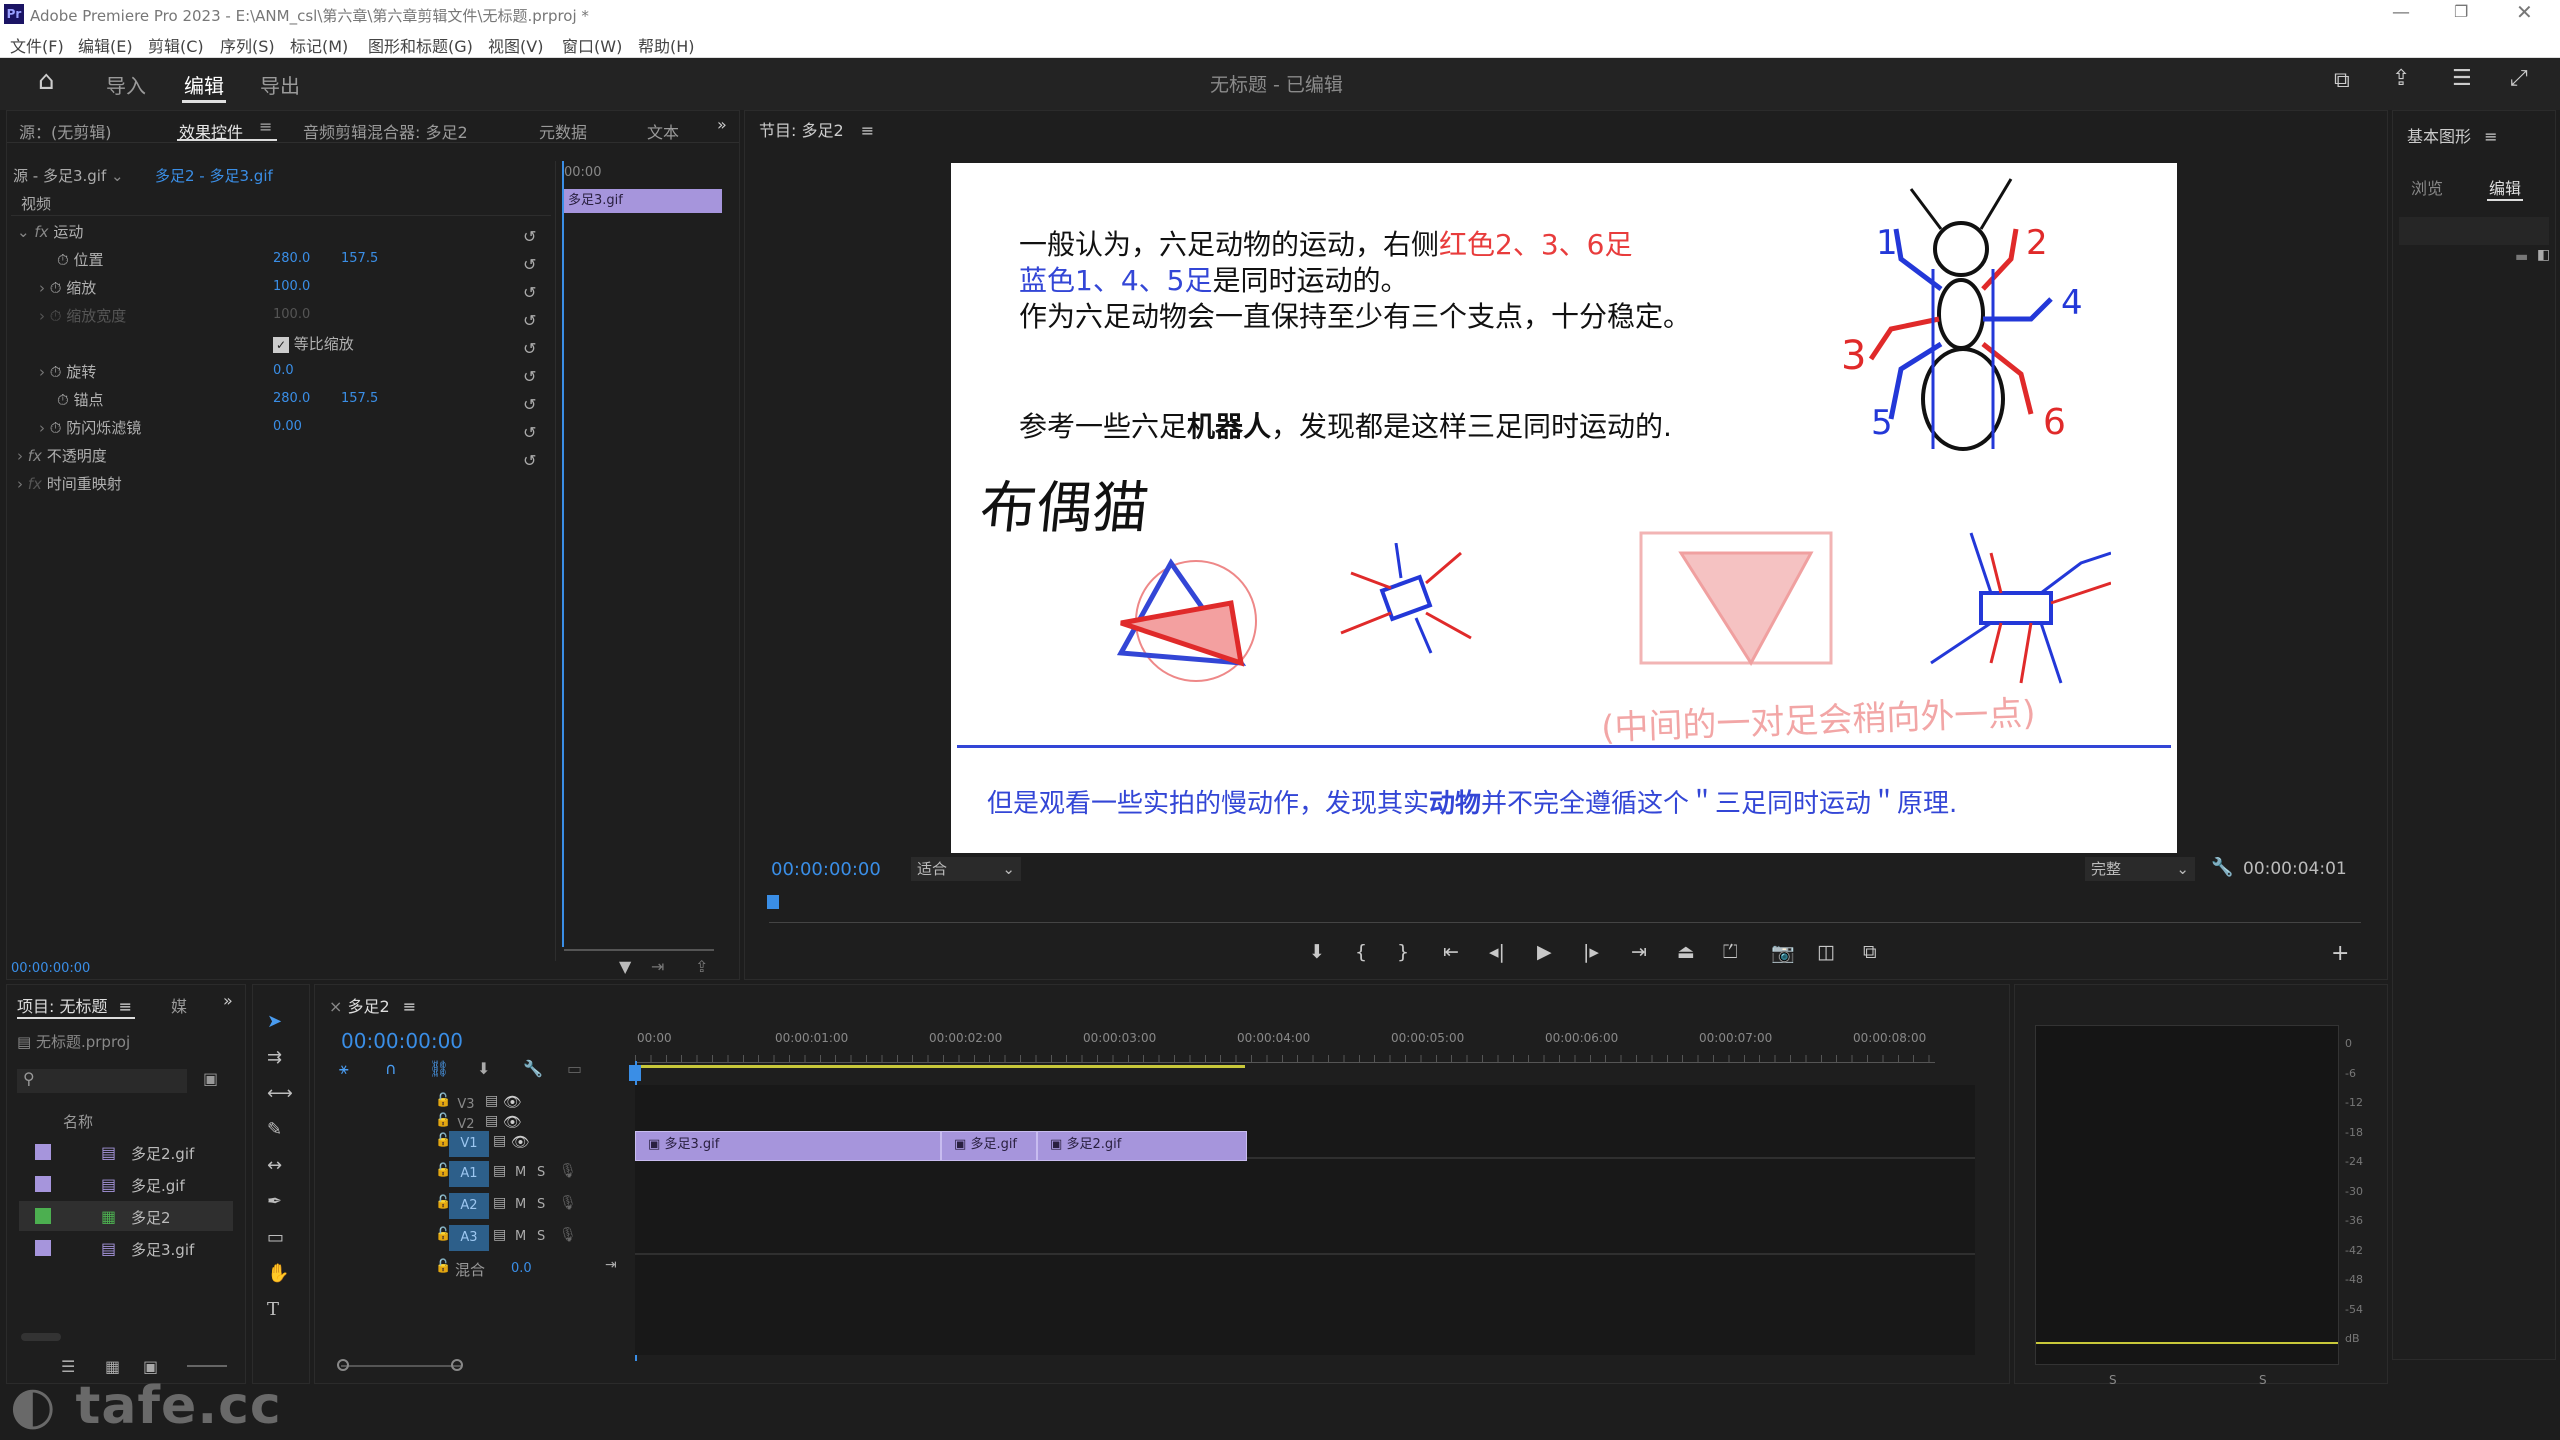 This screenshot has height=1440, width=2560. Describe the element at coordinates (179, 1005) in the screenshot. I see `tab-media: 媒` at that location.